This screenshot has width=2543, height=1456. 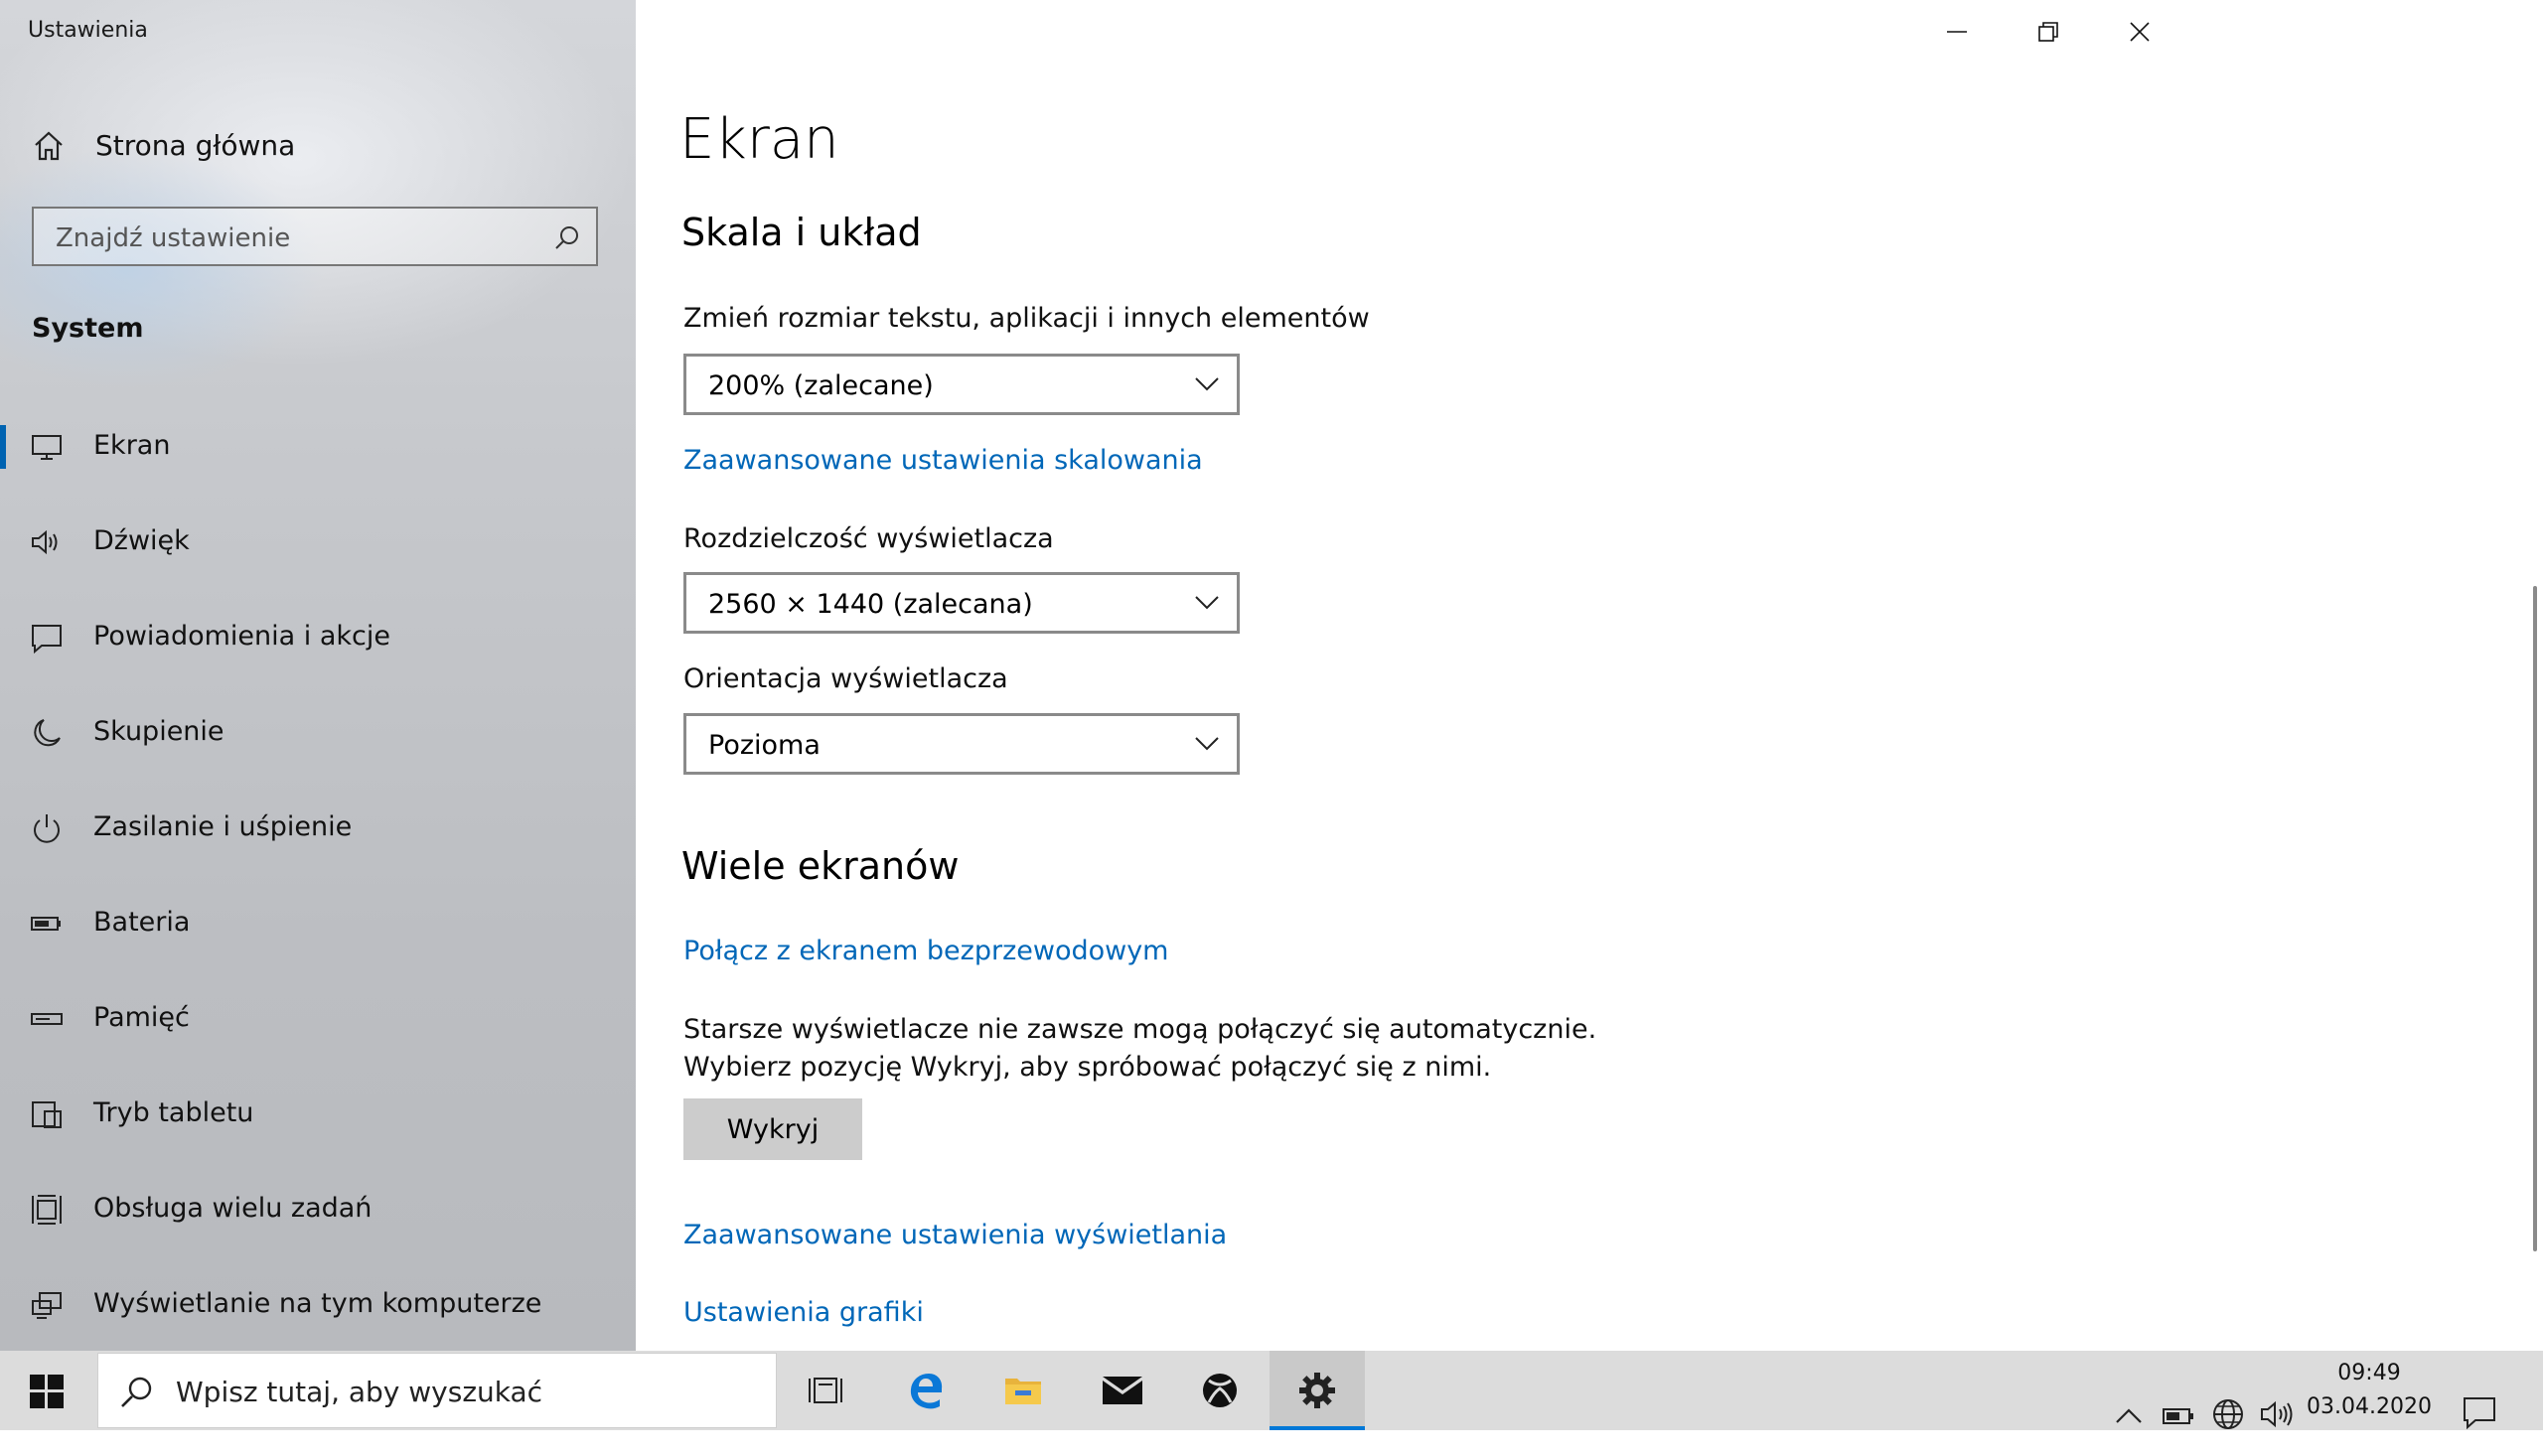 I want to click on restore-button, so click(x=2048, y=32).